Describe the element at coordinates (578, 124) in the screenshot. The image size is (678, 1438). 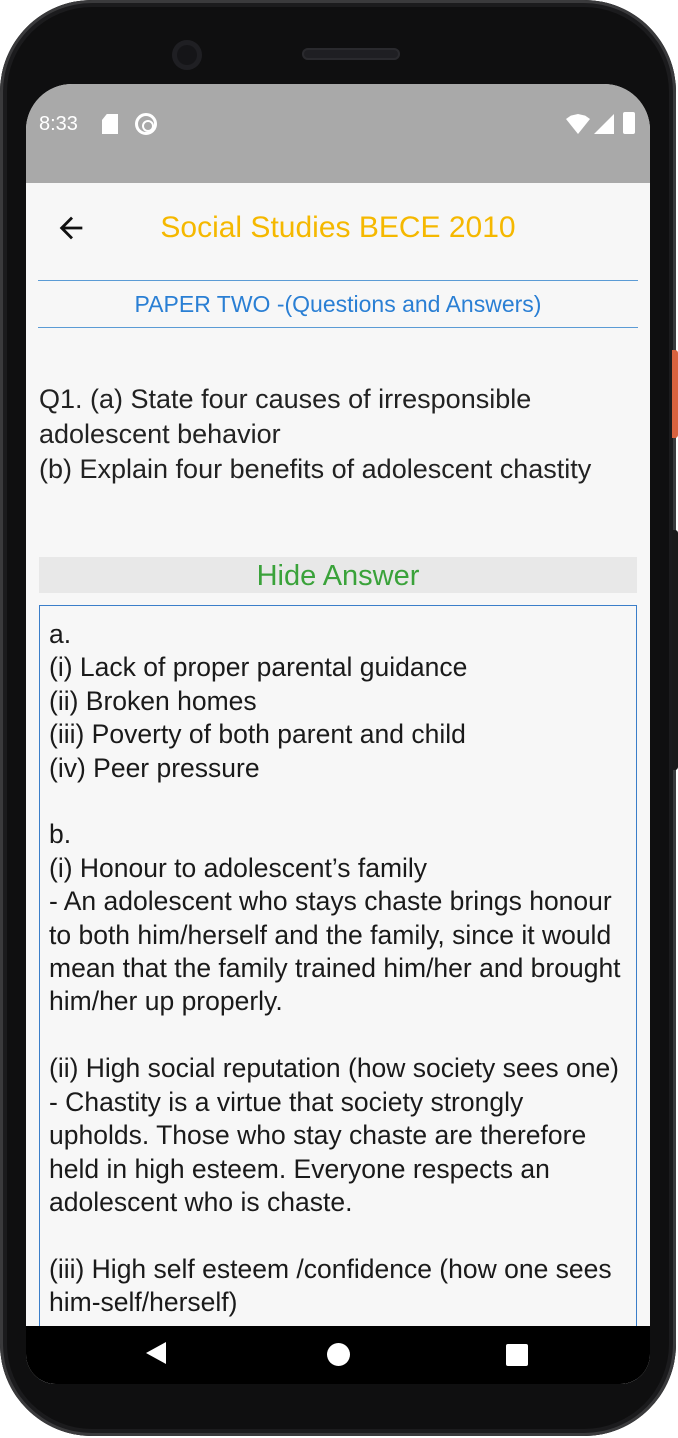
I see `wifi-icon` at that location.